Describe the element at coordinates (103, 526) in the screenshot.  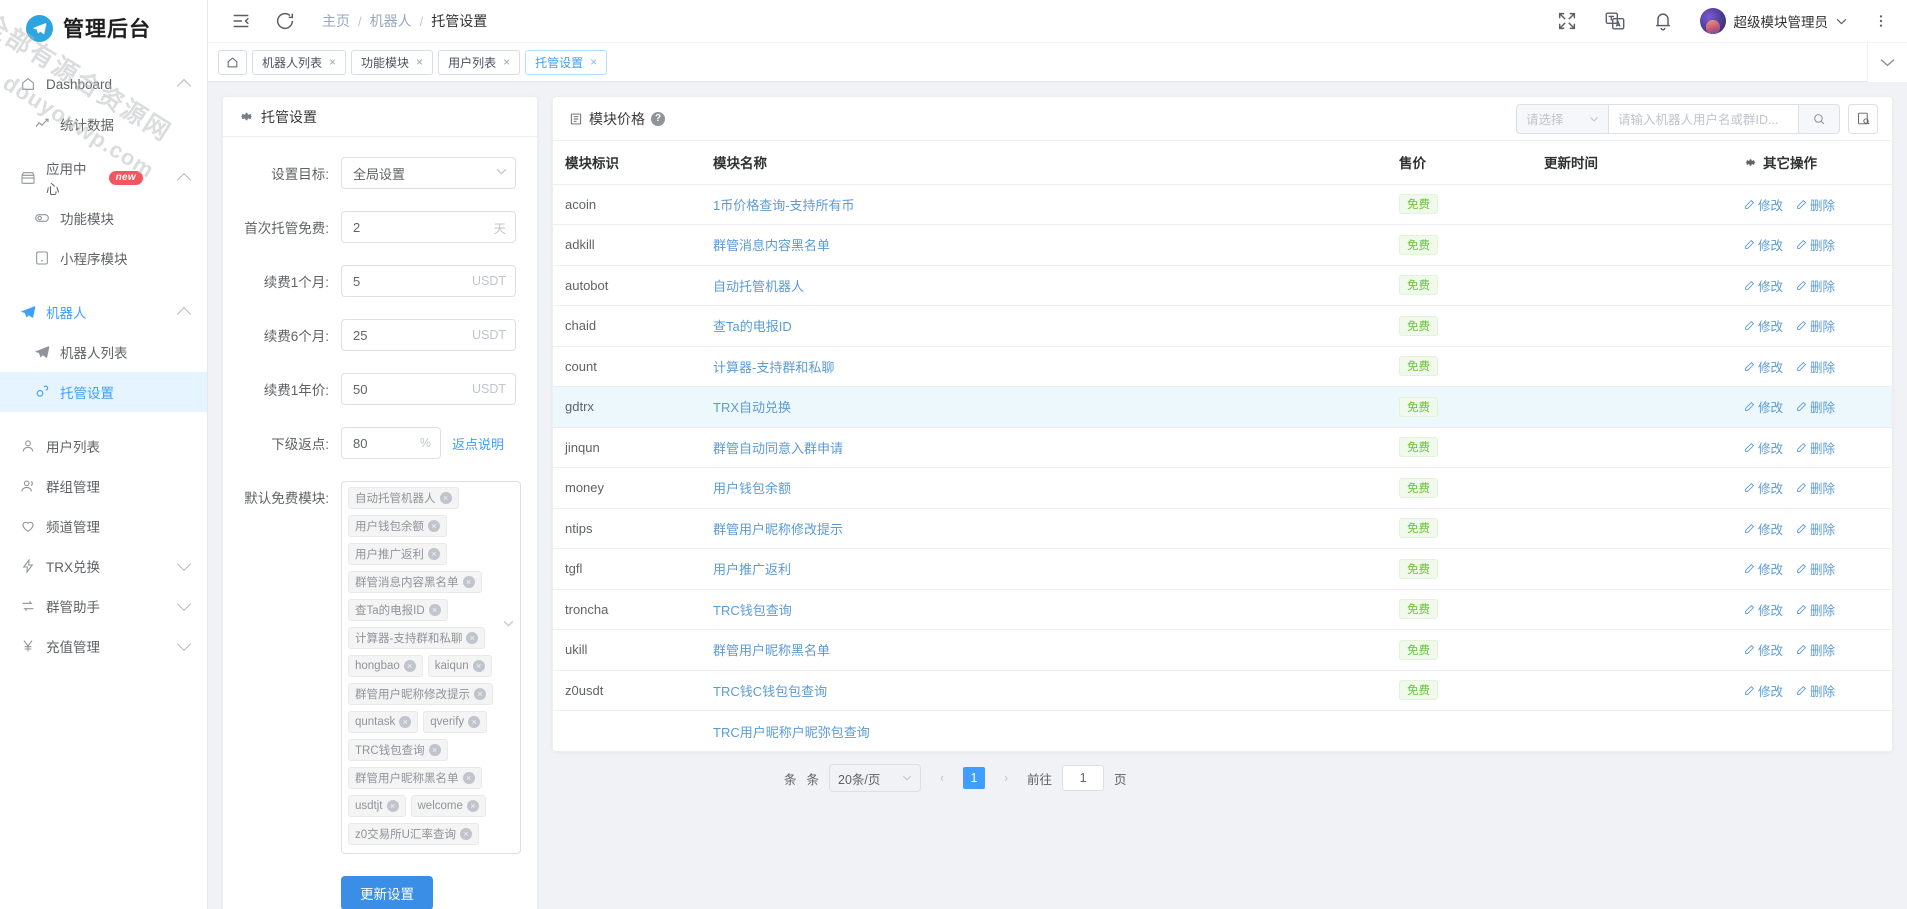
I see `sidebar-item-channel-manage: 频道管理` at that location.